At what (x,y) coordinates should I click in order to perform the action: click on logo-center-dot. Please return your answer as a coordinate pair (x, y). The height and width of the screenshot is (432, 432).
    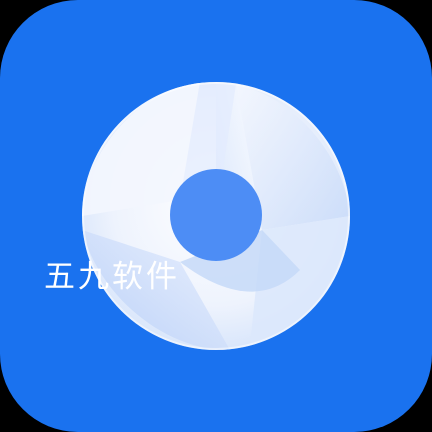
    Looking at the image, I should click on (216, 215).